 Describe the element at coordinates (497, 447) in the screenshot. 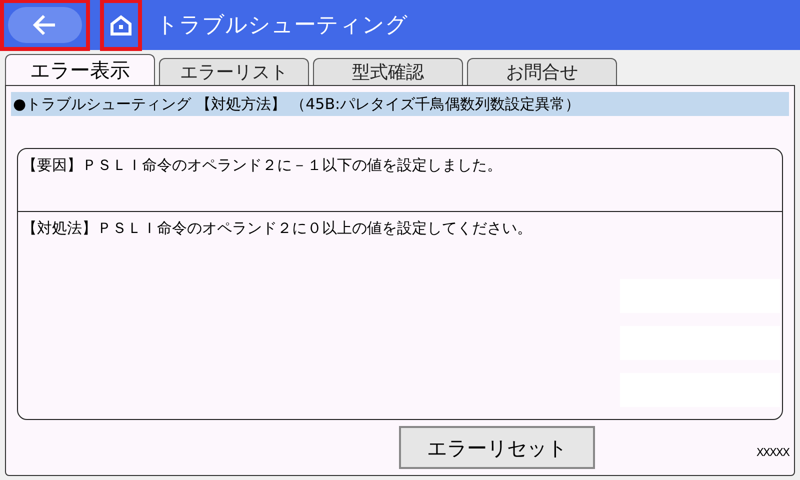

I see `error-reset-button: エラーリセット` at that location.